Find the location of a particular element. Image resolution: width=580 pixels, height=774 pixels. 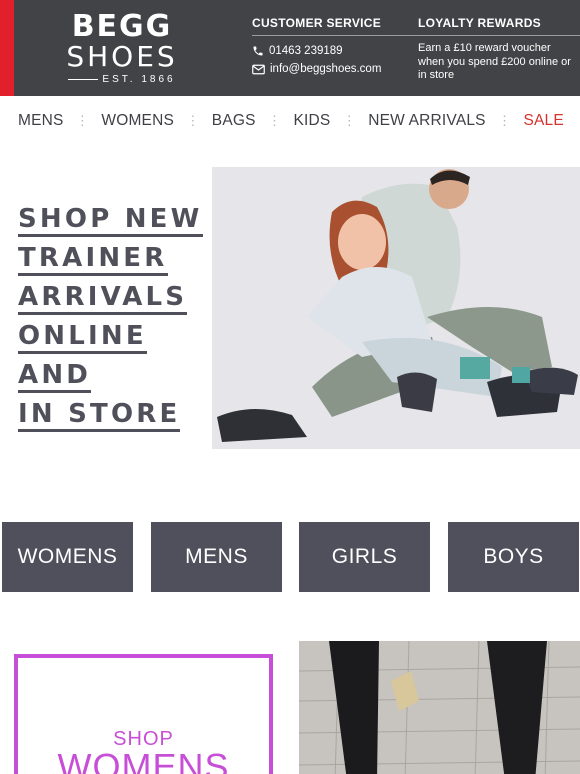

nav-item-kids: KIDS is located at coordinates (311, 121).